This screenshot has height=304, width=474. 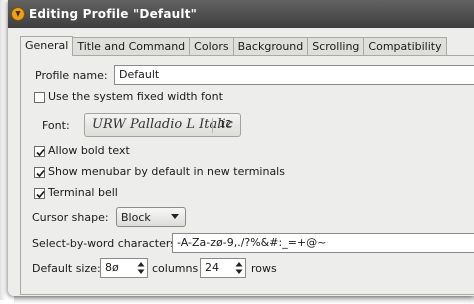 What do you see at coordinates (106, 243) in the screenshot?
I see `word-chars-label: Select-by-word characters:` at bounding box center [106, 243].